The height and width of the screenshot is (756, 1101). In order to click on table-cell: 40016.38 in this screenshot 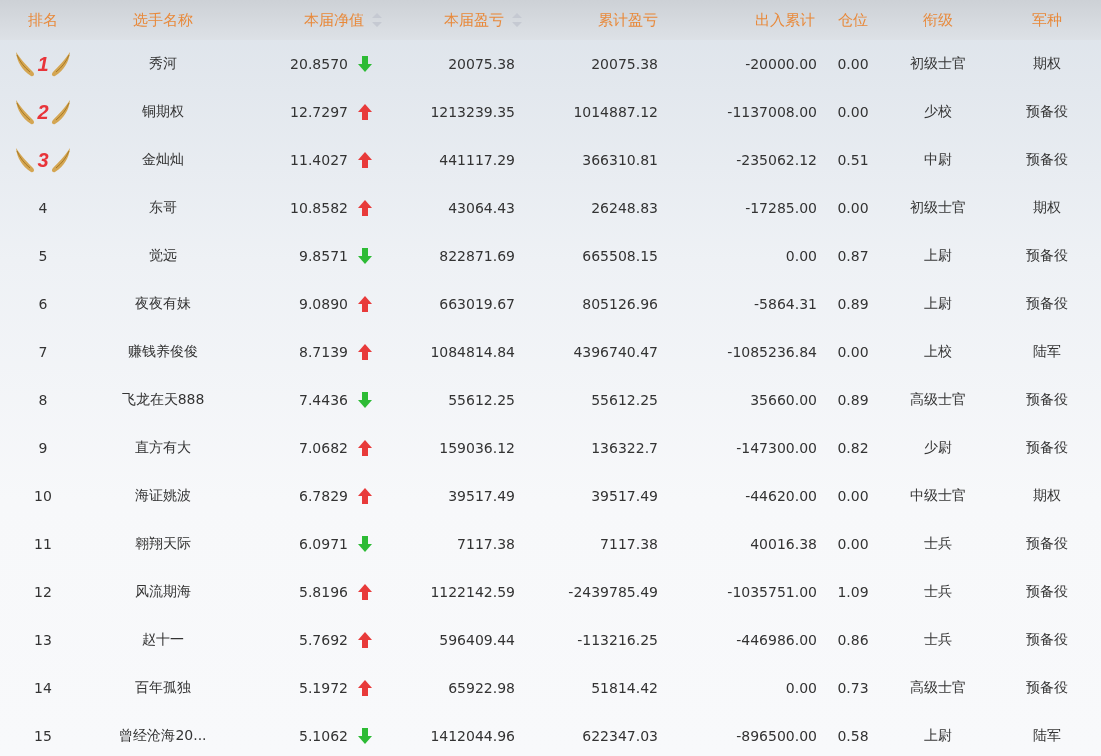, I will do `click(783, 544)`.